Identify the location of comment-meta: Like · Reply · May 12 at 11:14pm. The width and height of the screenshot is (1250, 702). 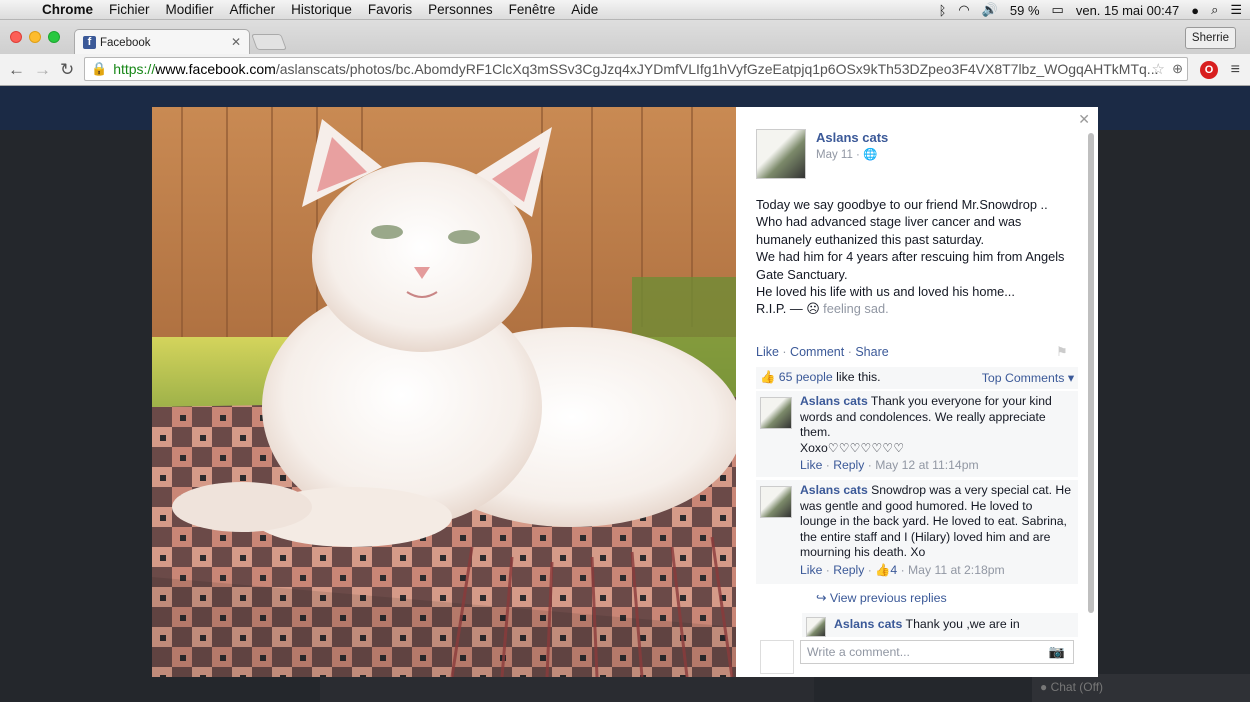
(889, 465).